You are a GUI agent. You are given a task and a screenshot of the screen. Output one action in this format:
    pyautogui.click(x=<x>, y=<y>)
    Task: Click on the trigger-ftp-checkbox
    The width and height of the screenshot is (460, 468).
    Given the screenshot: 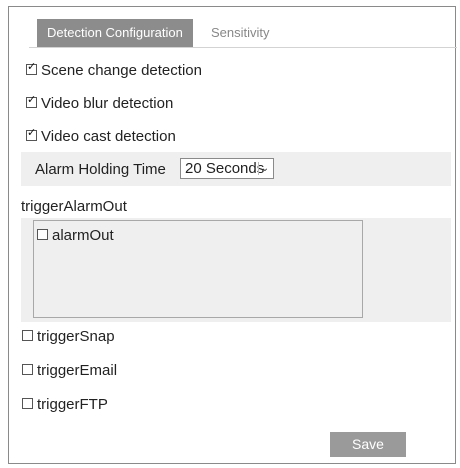 What is the action you would take?
    pyautogui.click(x=27, y=403)
    